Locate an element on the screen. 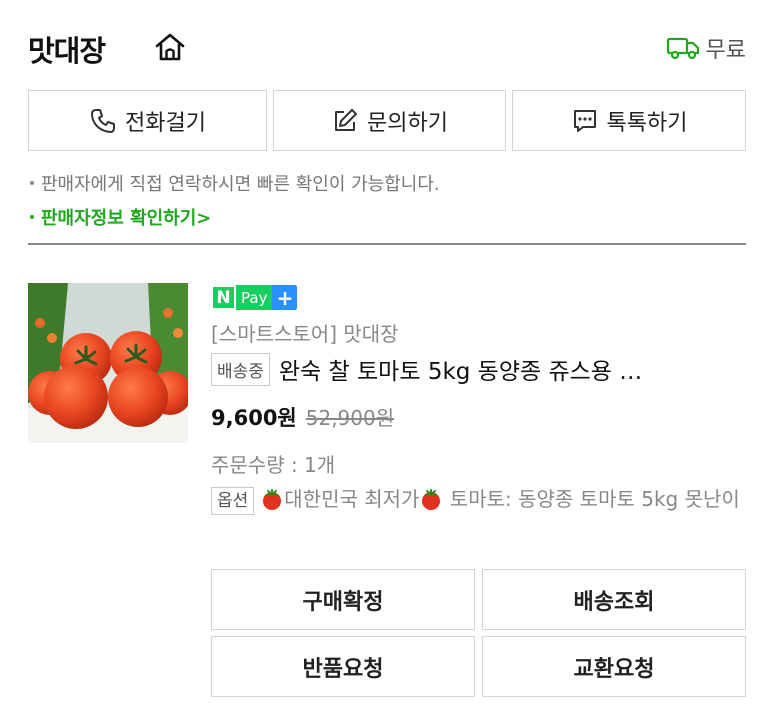 This screenshot has width=773, height=721. npay-text: Pay is located at coordinates (254, 297).